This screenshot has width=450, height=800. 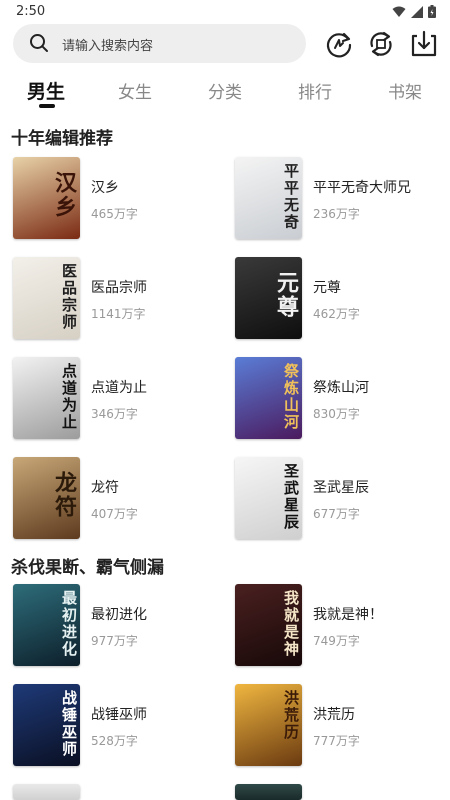 I want to click on book-cover: 祭炼山河, so click(x=268, y=398).